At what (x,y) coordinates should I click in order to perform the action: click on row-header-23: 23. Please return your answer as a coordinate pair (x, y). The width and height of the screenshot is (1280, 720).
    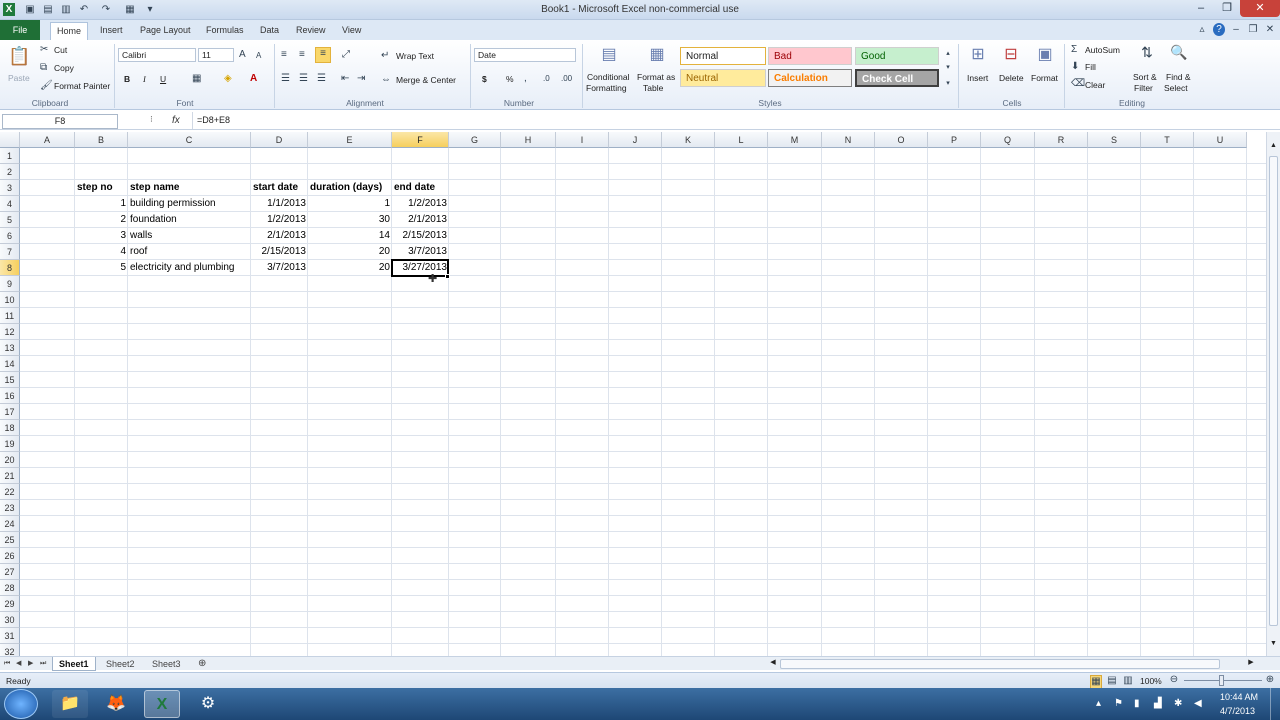
    Looking at the image, I should click on (10, 508).